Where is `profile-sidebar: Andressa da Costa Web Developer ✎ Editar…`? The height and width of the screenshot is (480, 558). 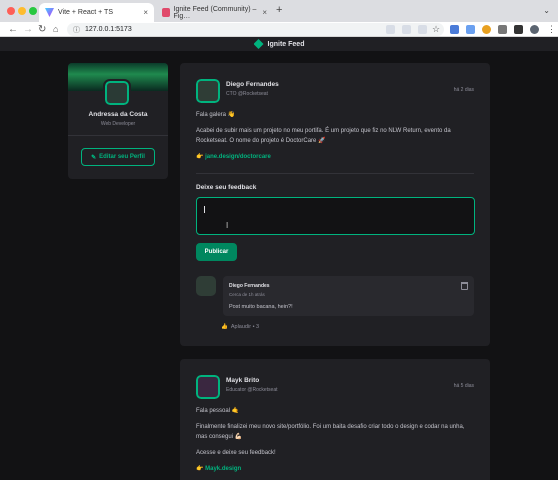
profile-sidebar: Andressa da Costa Web Developer ✎ Editar… is located at coordinates (118, 121).